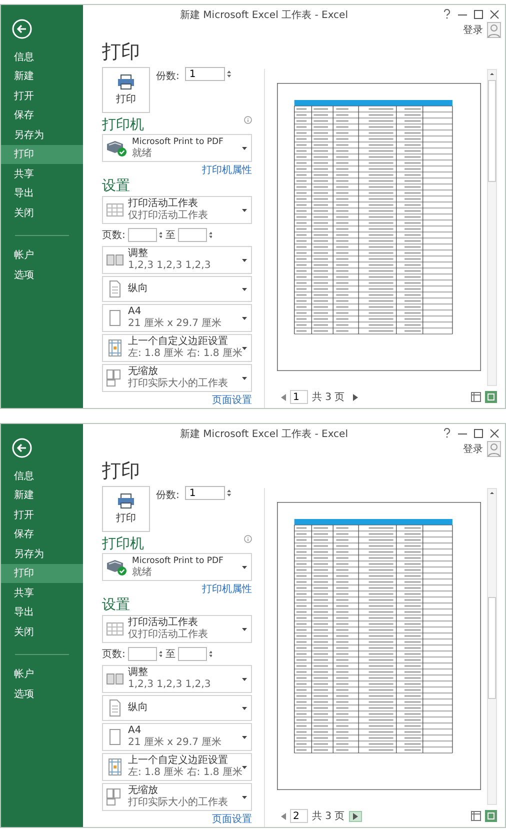 This screenshot has width=506, height=830. I want to click on printer-icon, so click(126, 82).